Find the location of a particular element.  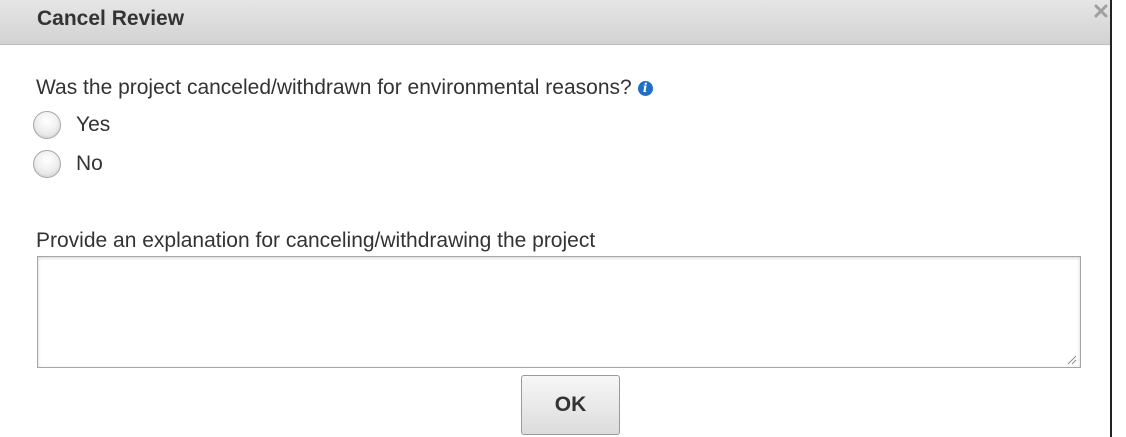

close-icon is located at coordinates (1101, 12).